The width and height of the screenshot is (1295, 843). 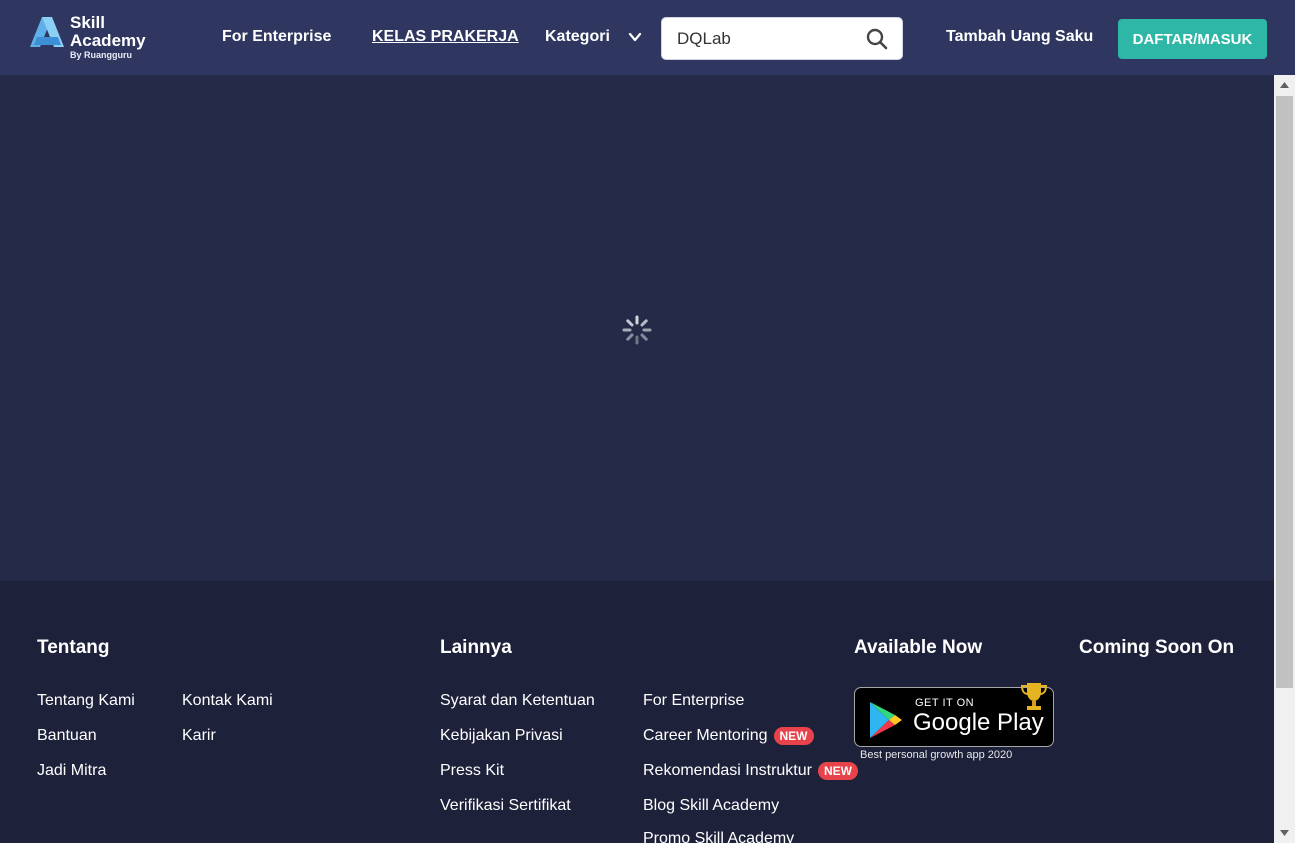 What do you see at coordinates (87, 22) in the screenshot?
I see `logo-text-skill: Skill` at bounding box center [87, 22].